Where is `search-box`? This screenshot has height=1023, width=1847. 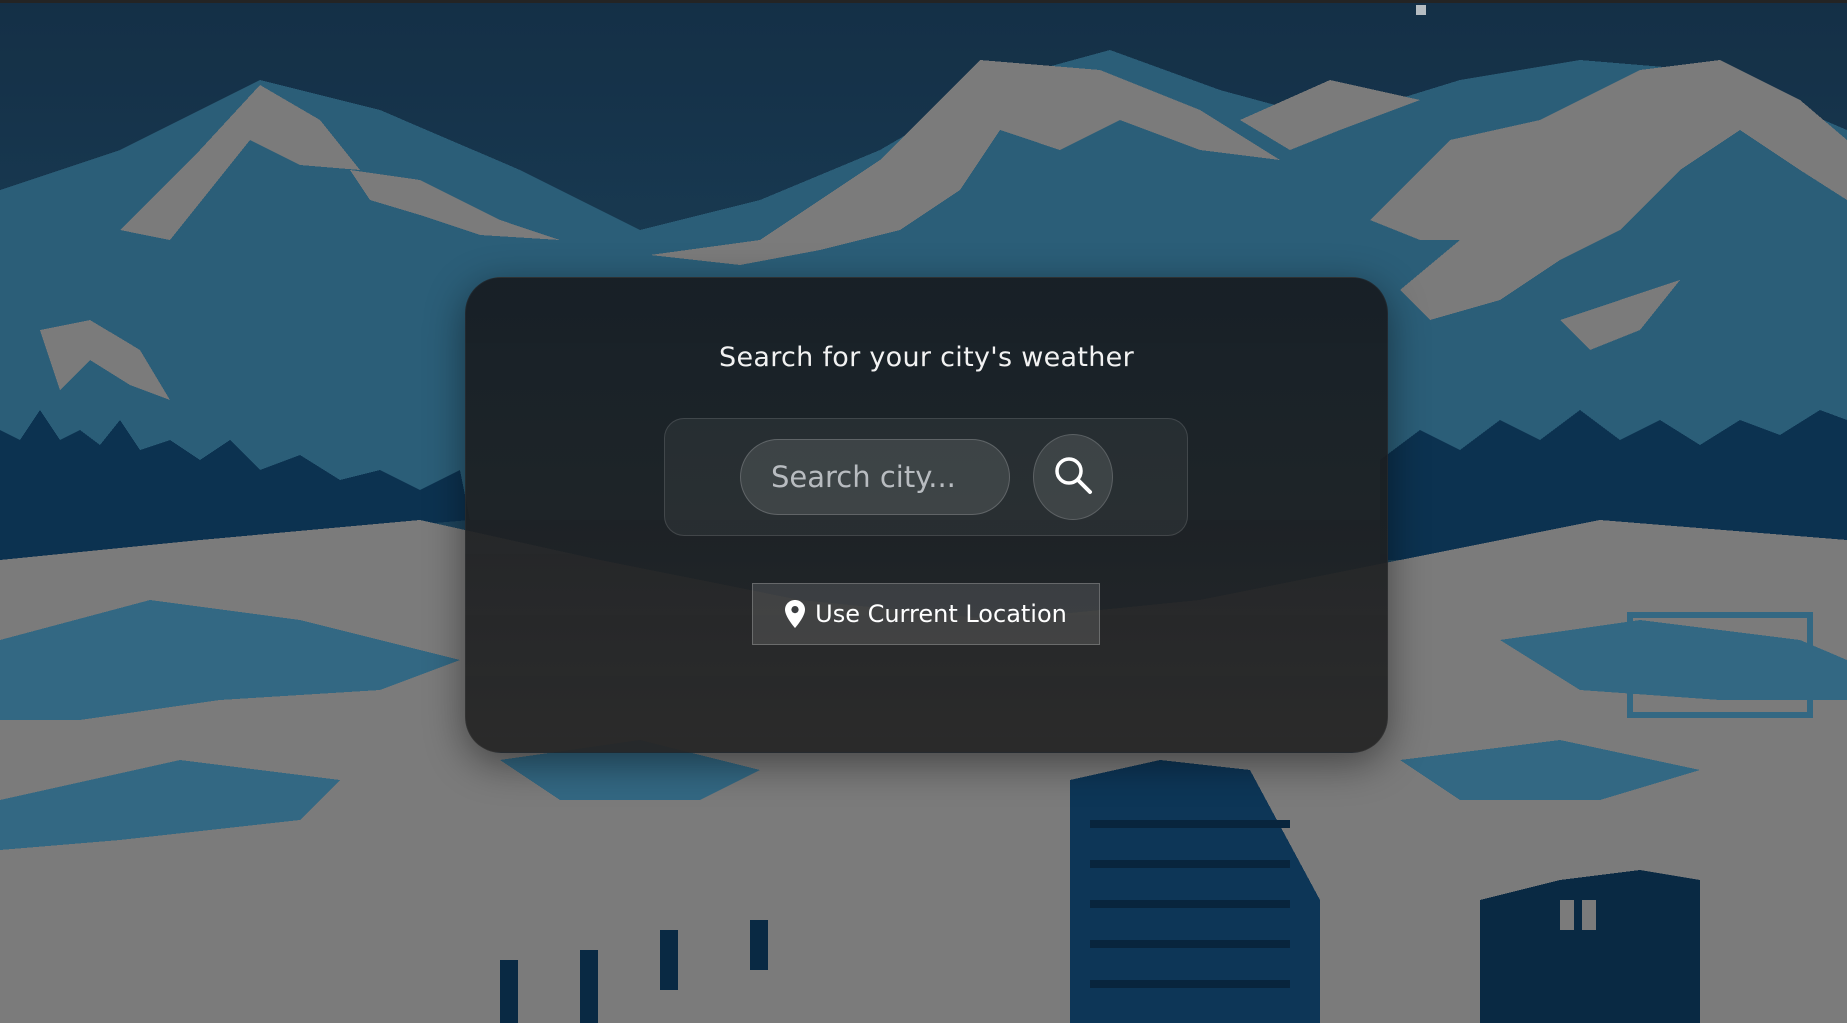
search-box is located at coordinates (926, 477).